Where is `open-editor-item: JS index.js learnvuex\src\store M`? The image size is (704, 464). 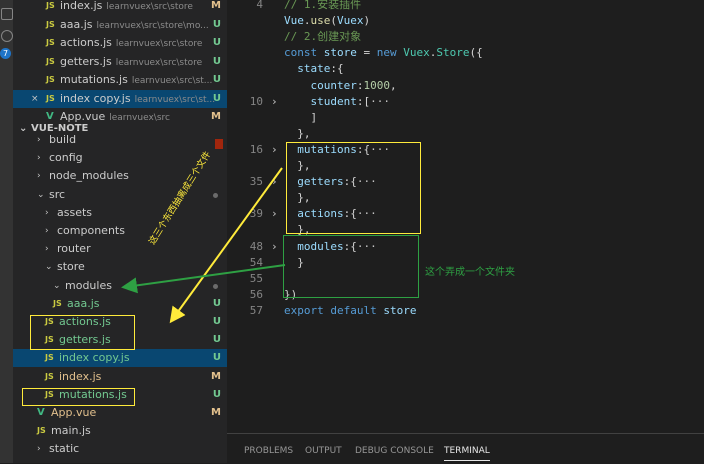 open-editor-item: JS index.js learnvuex\src\store M is located at coordinates (120, 7).